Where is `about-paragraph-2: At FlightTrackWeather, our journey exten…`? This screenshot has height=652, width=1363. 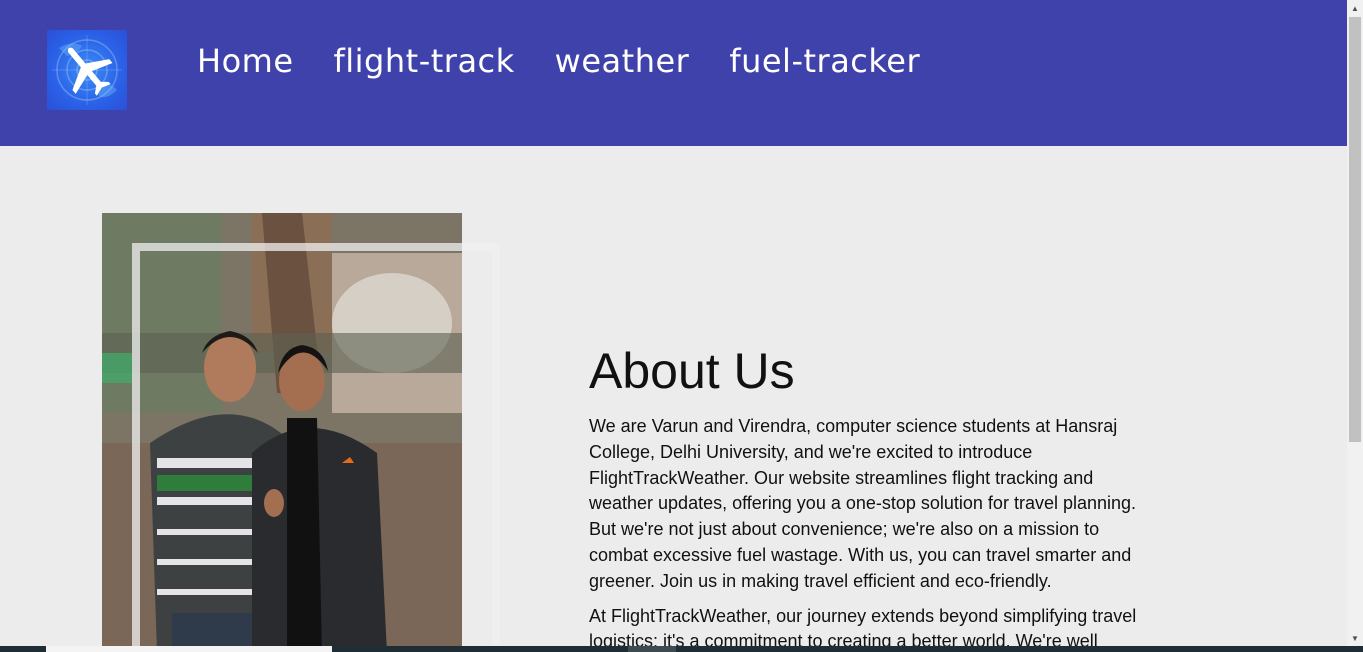 about-paragraph-2: At FlightTrackWeather, our journey exten… is located at coordinates (863, 628).